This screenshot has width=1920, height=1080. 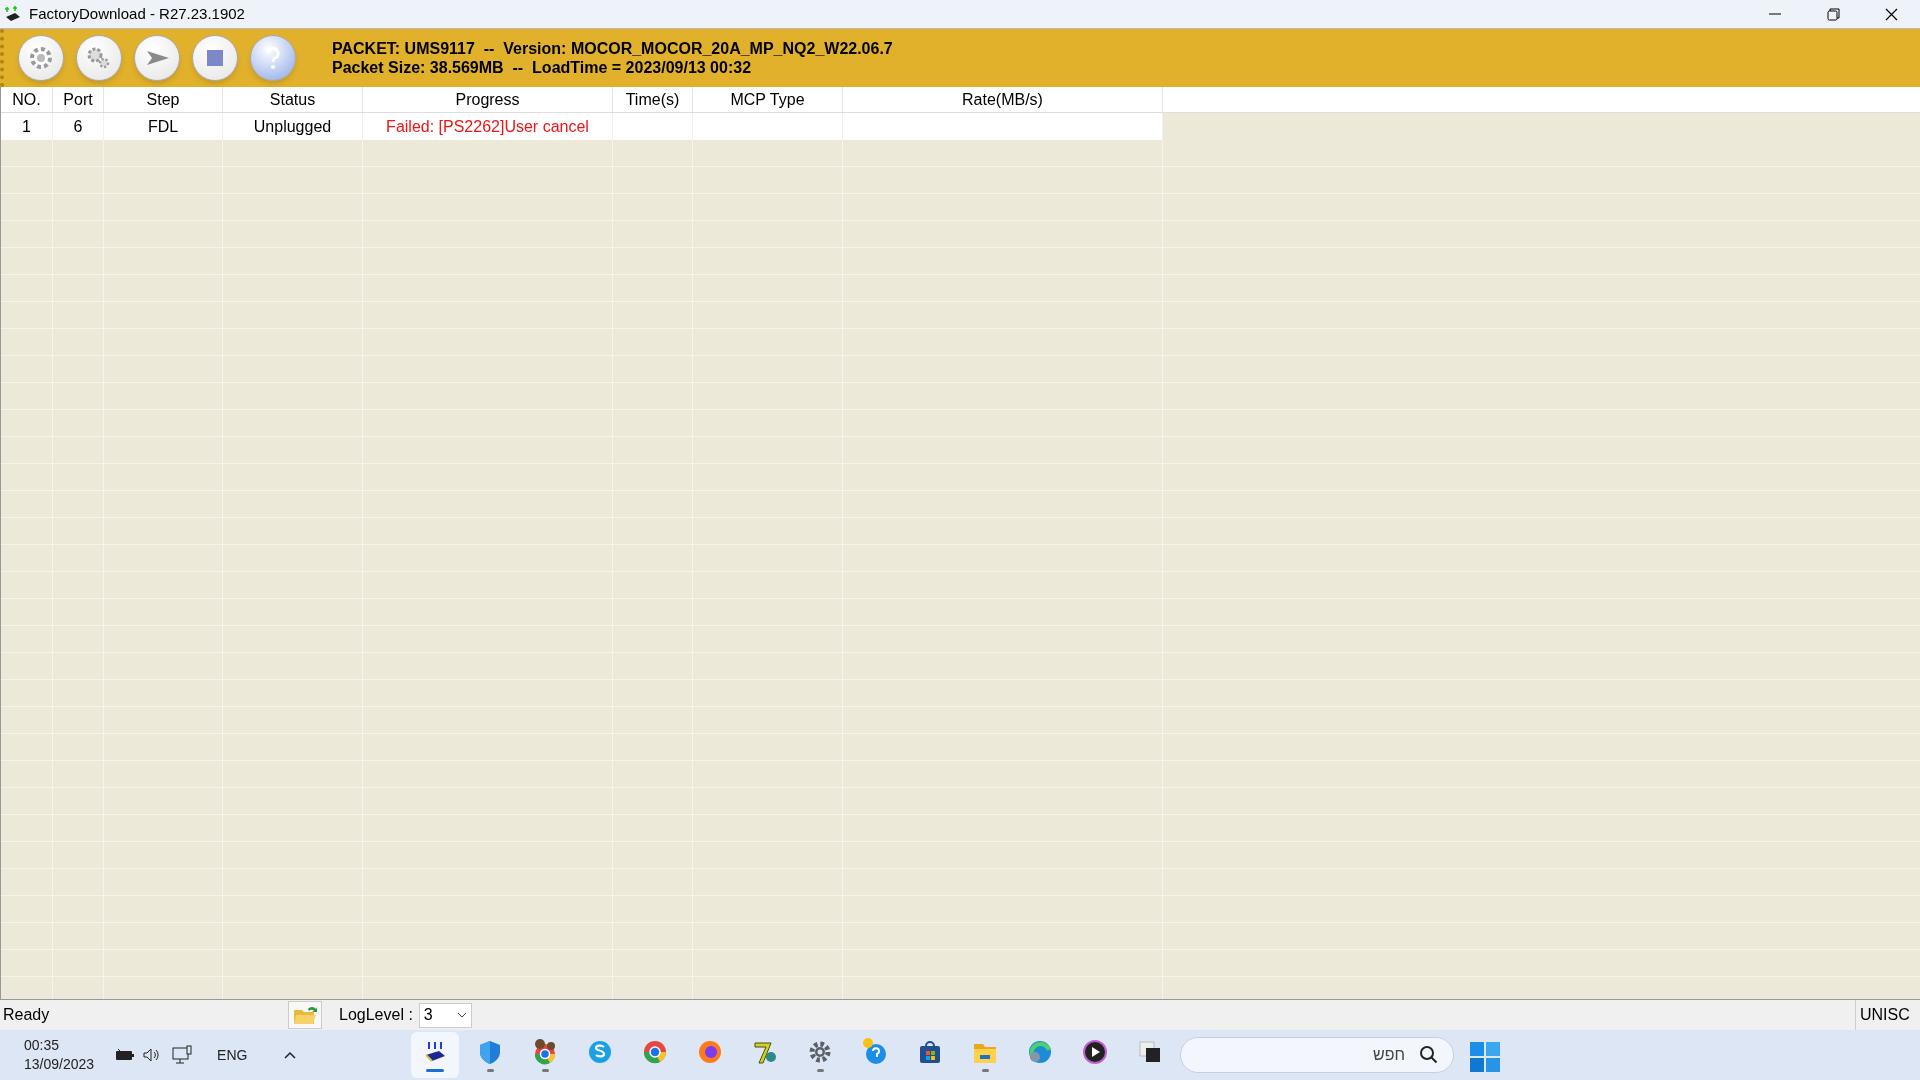 What do you see at coordinates (710, 1052) in the screenshot?
I see `firefox-icon` at bounding box center [710, 1052].